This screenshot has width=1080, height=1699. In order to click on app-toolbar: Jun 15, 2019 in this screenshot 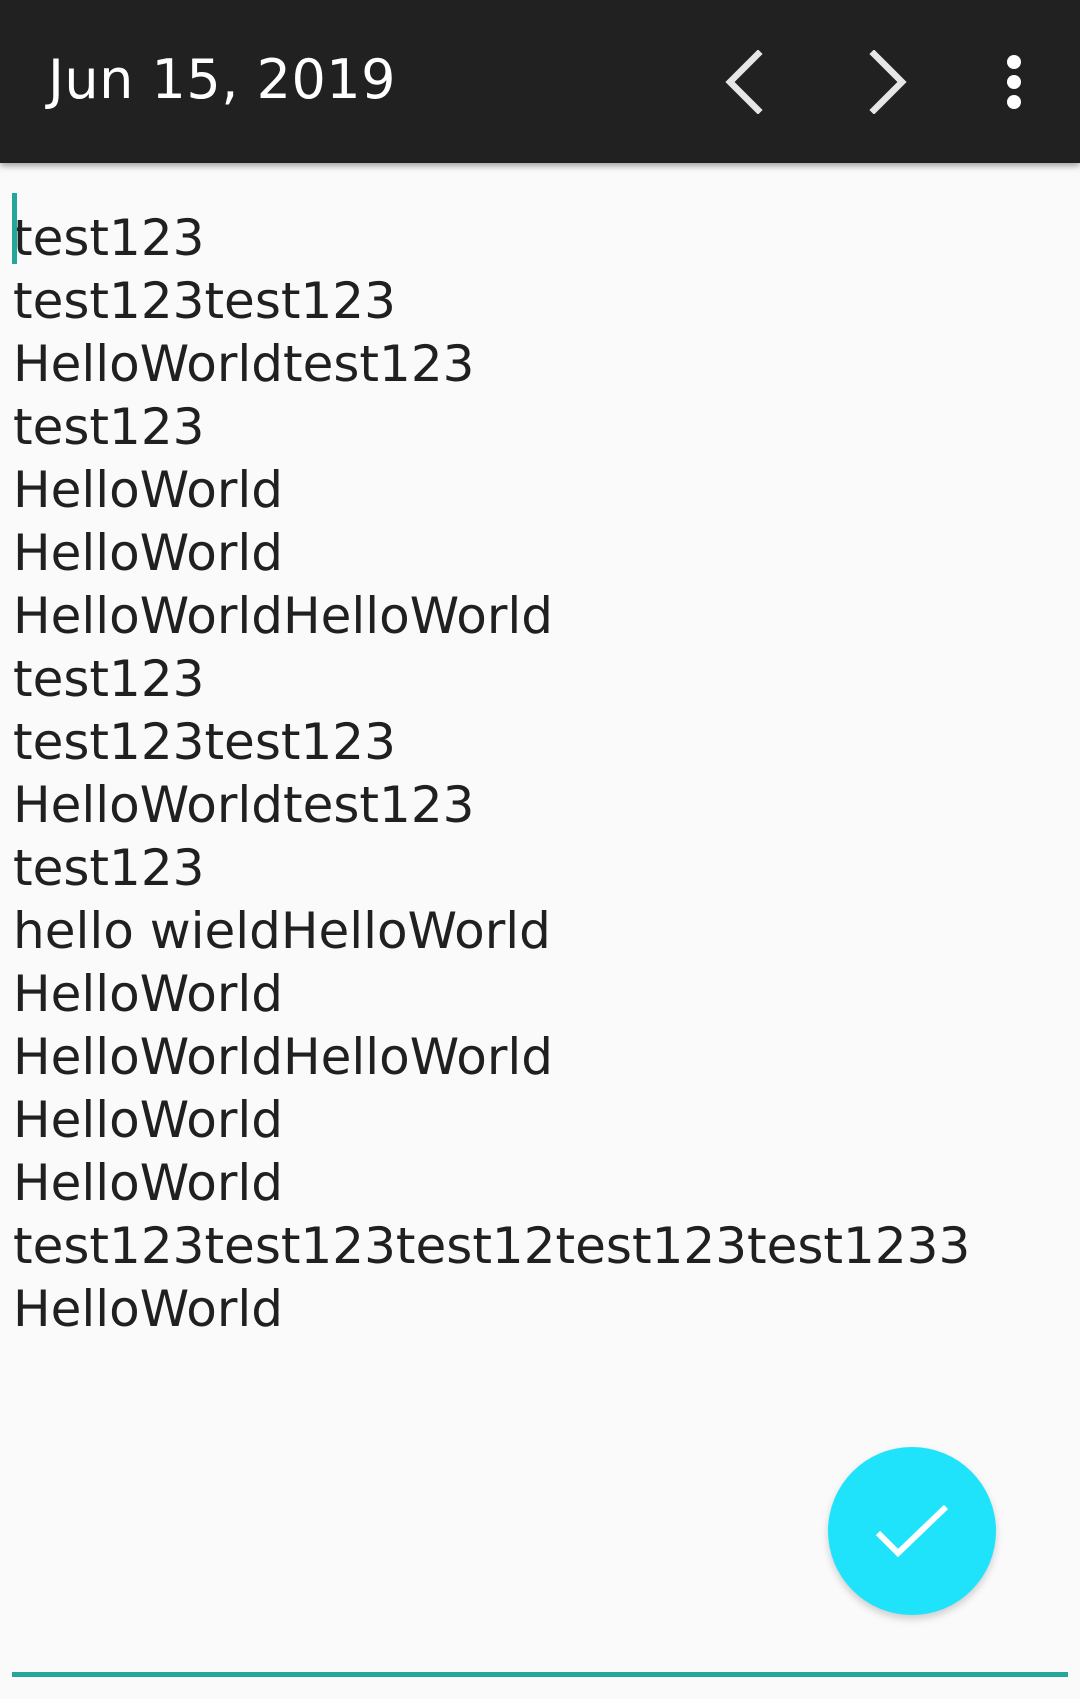, I will do `click(540, 81)`.